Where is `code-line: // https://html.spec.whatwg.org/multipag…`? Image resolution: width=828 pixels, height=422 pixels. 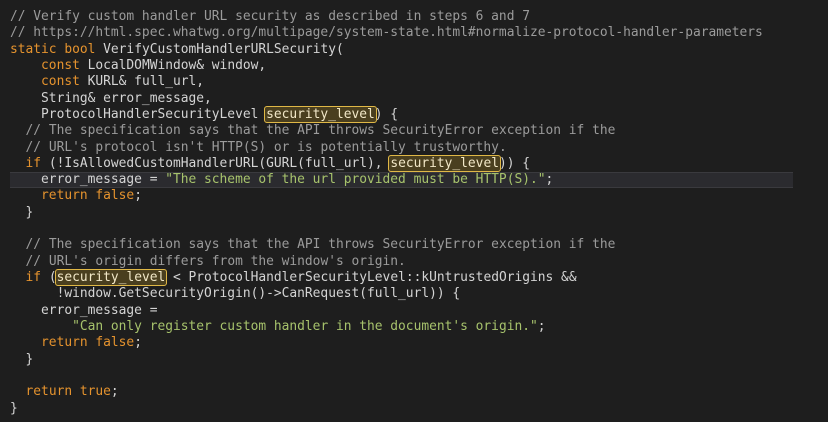
code-line: // https://html.spec.whatwg.org/multipag… is located at coordinates (386, 33).